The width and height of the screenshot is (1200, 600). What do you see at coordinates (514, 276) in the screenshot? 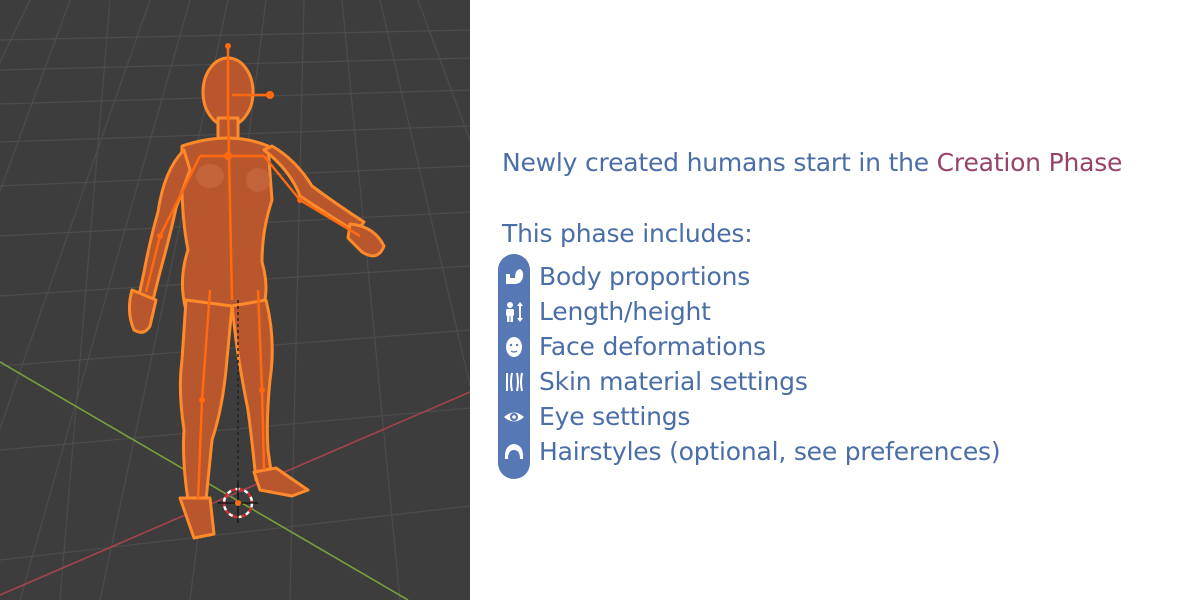
I see `flexed-arm-icon` at bounding box center [514, 276].